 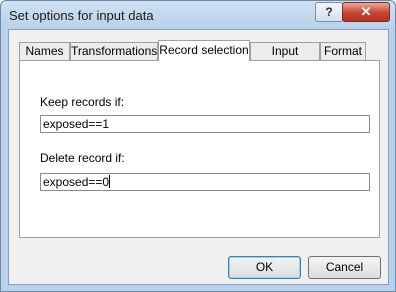 I want to click on delete-record-label: Delete record if:, so click(x=82, y=158).